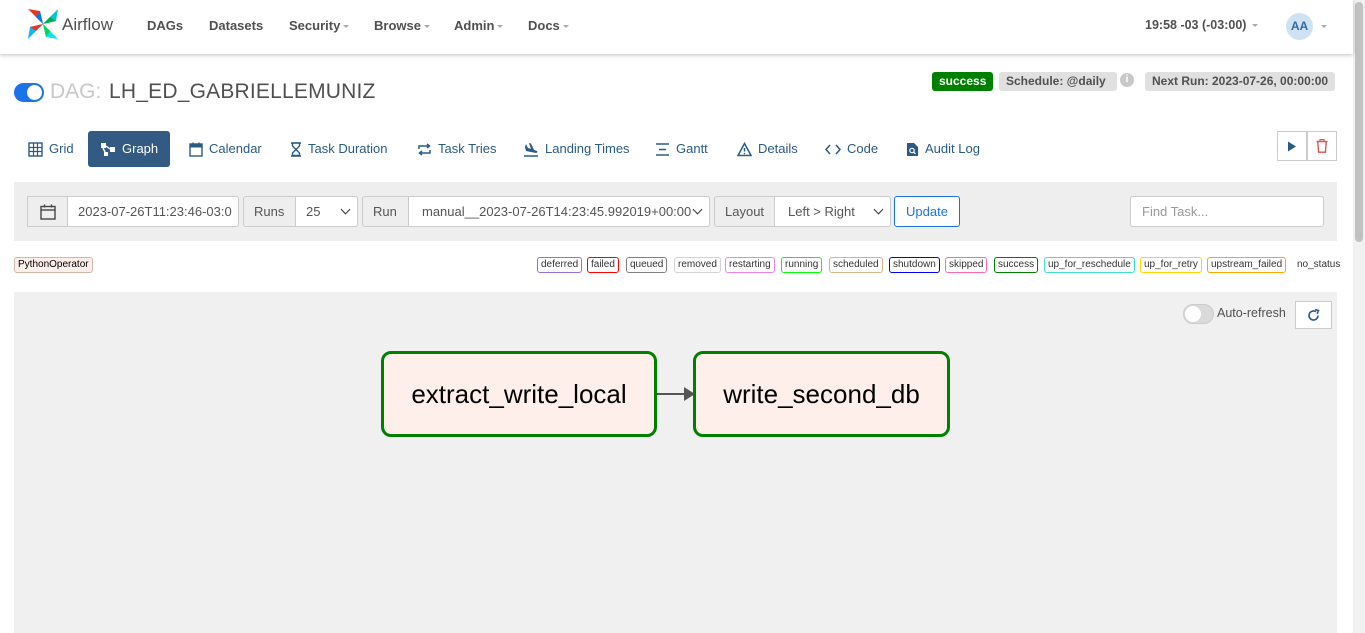 The width and height of the screenshot is (1365, 633). Describe the element at coordinates (1318, 265) in the screenshot. I see `legend-item-no-status: no_status` at that location.